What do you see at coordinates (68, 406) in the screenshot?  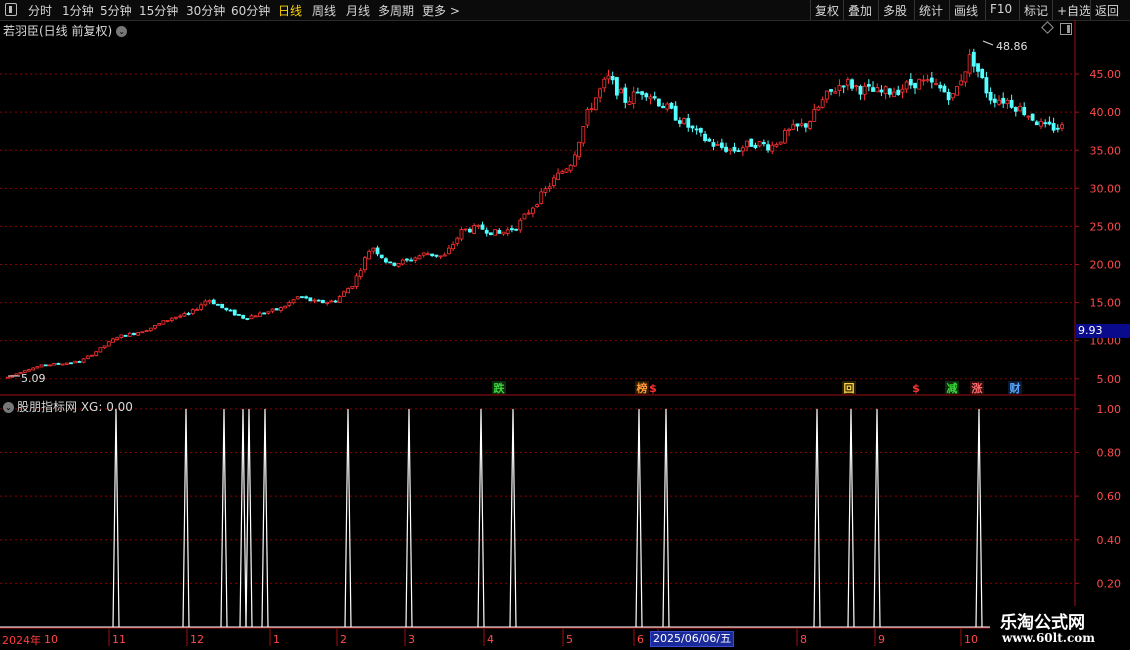 I see `indicator-title: ⌄ 股朋指标网 XG: 0.00` at bounding box center [68, 406].